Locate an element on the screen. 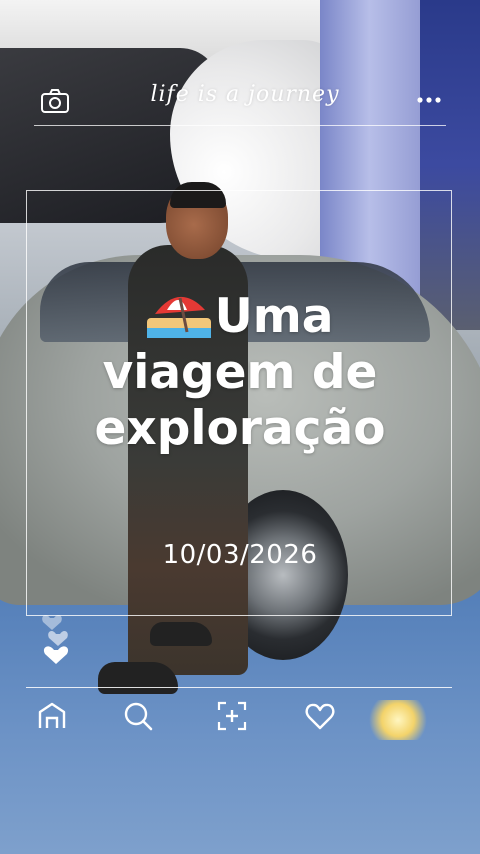 This screenshot has width=480, height=854. hearts-icon is located at coordinates (60, 639).